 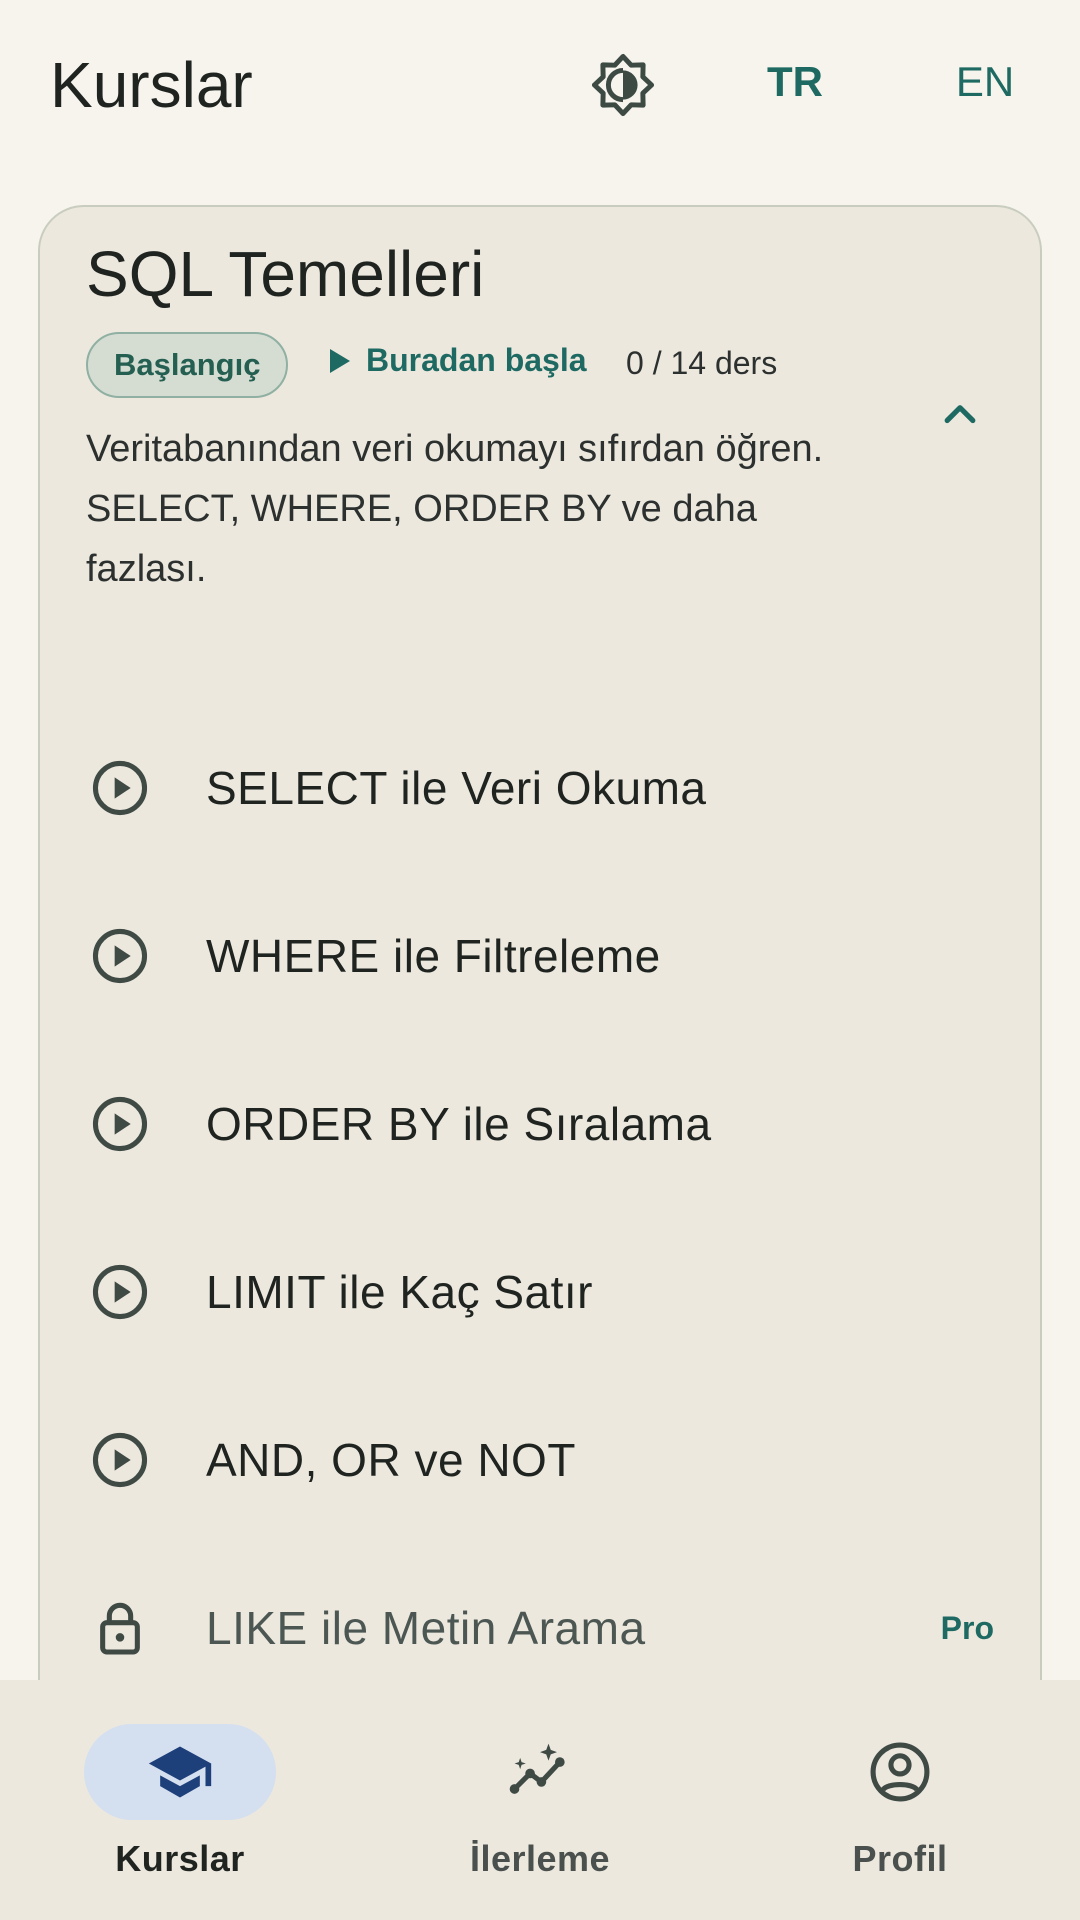 I want to click on start-here-button: Buradan başla, so click(x=458, y=360).